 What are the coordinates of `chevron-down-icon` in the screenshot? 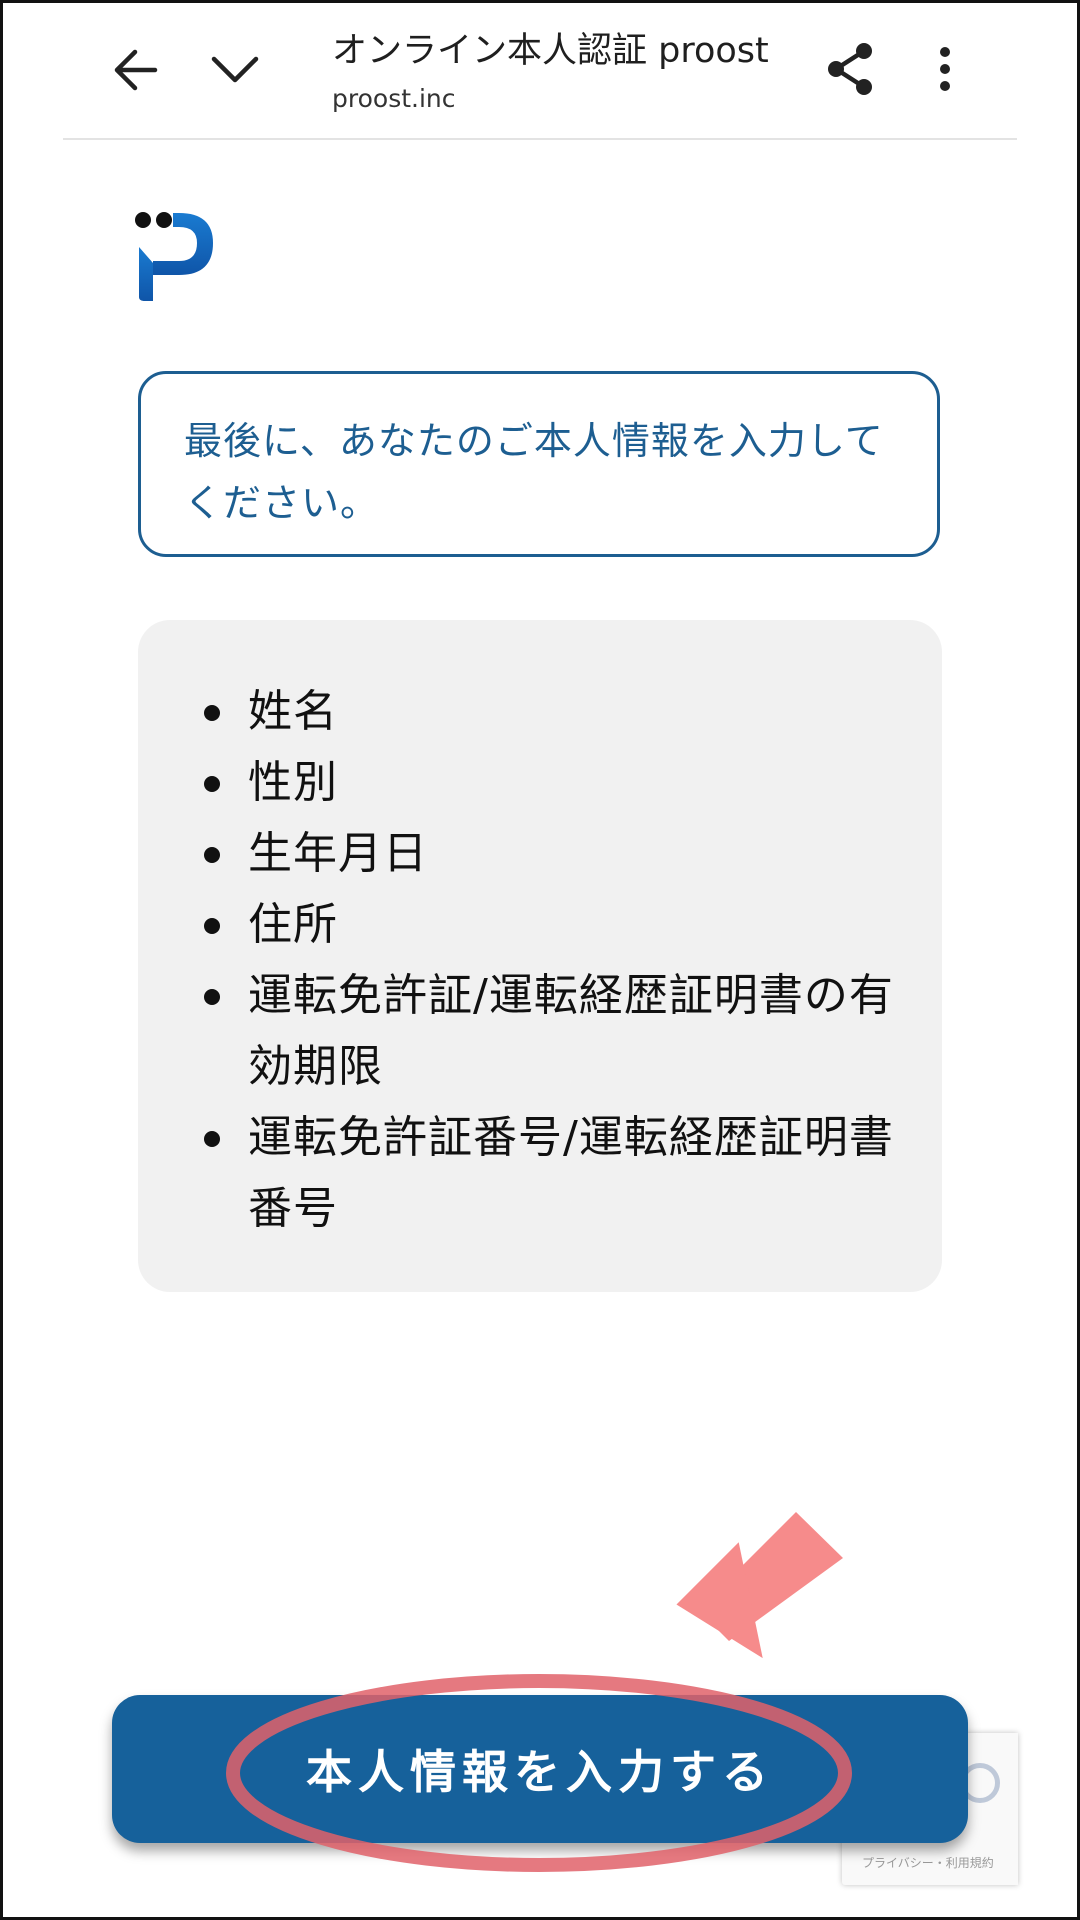 It's located at (235, 70).